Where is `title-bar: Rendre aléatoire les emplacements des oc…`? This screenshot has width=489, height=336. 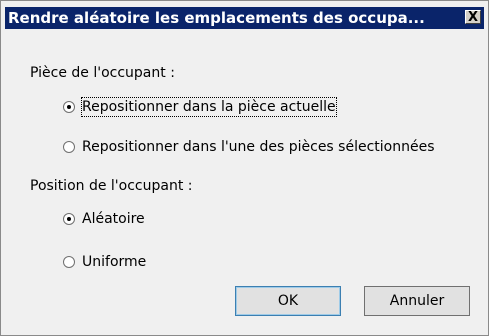 title-bar: Rendre aléatoire les emplacements des oc… is located at coordinates (244, 18).